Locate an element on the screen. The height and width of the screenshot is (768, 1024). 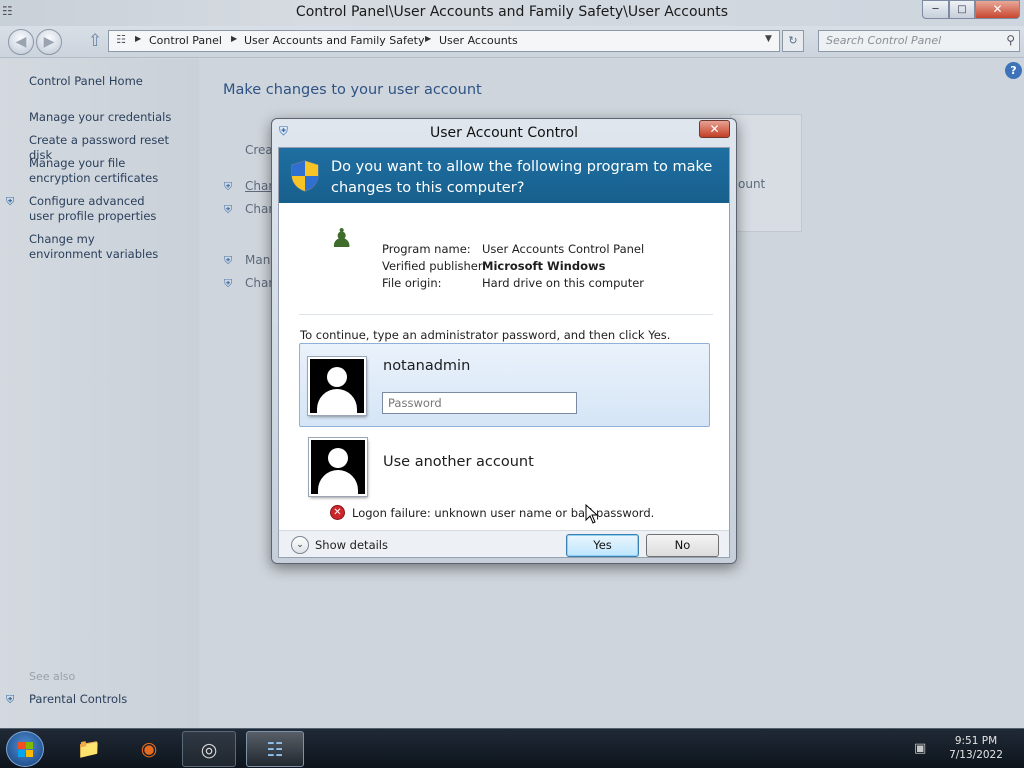
mouse-cursor-icon is located at coordinates (592, 514).